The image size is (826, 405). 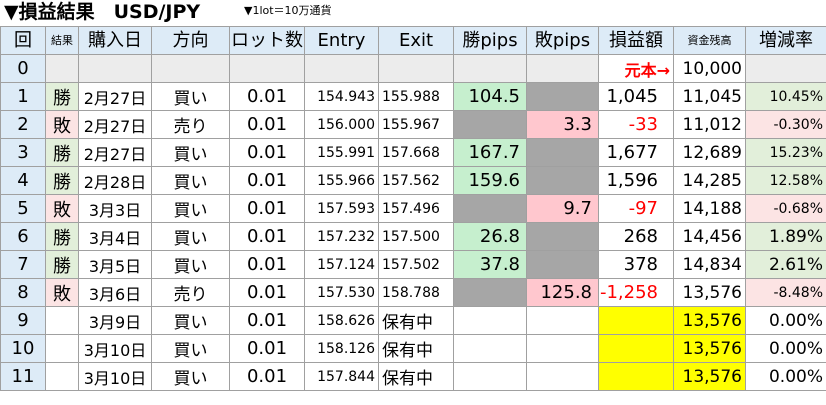 What do you see at coordinates (636, 264) in the screenshot?
I see `profit-loss-cell: 378` at bounding box center [636, 264].